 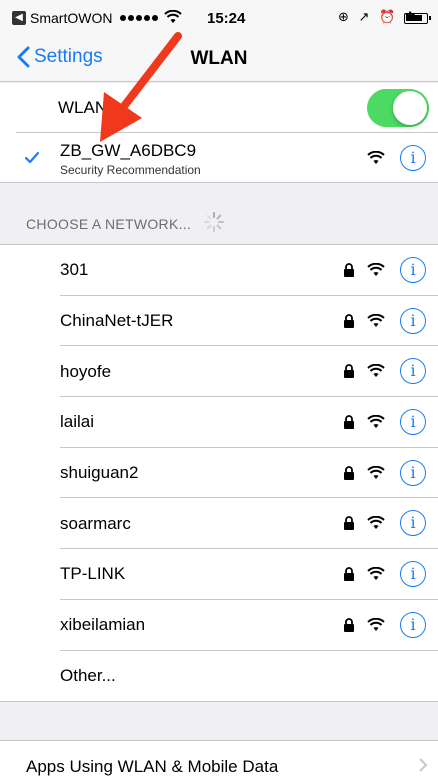 What do you see at coordinates (219, 422) in the screenshot?
I see `network-row: lailai i` at bounding box center [219, 422].